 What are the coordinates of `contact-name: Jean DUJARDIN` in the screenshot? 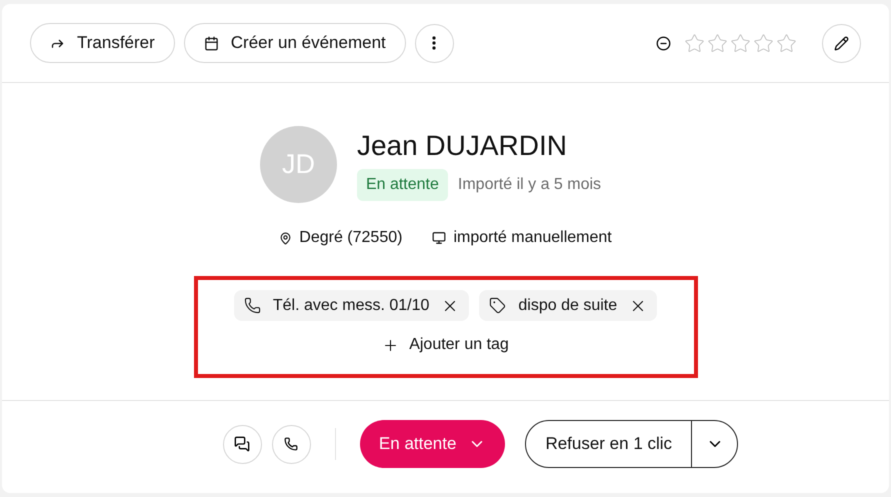 It's located at (462, 145).